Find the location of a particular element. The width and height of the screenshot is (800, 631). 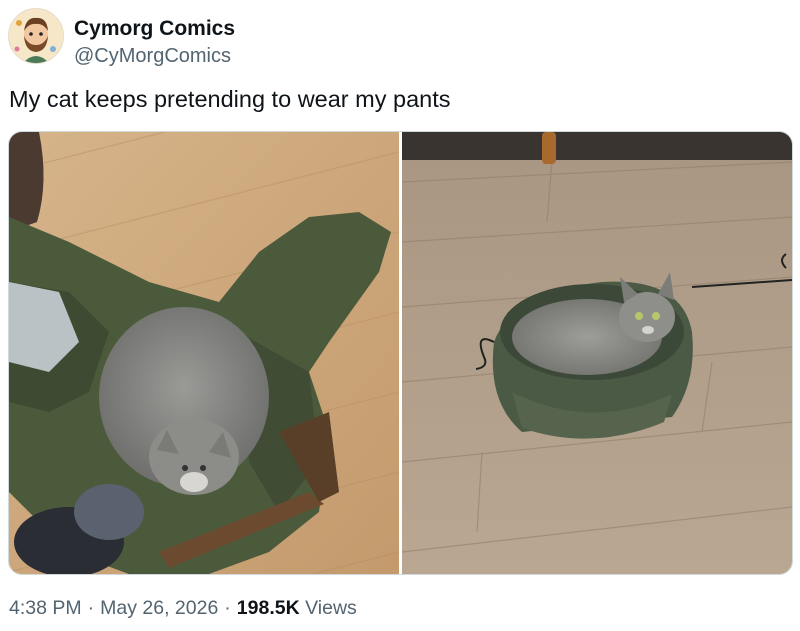

views-label: Views is located at coordinates (331, 608).